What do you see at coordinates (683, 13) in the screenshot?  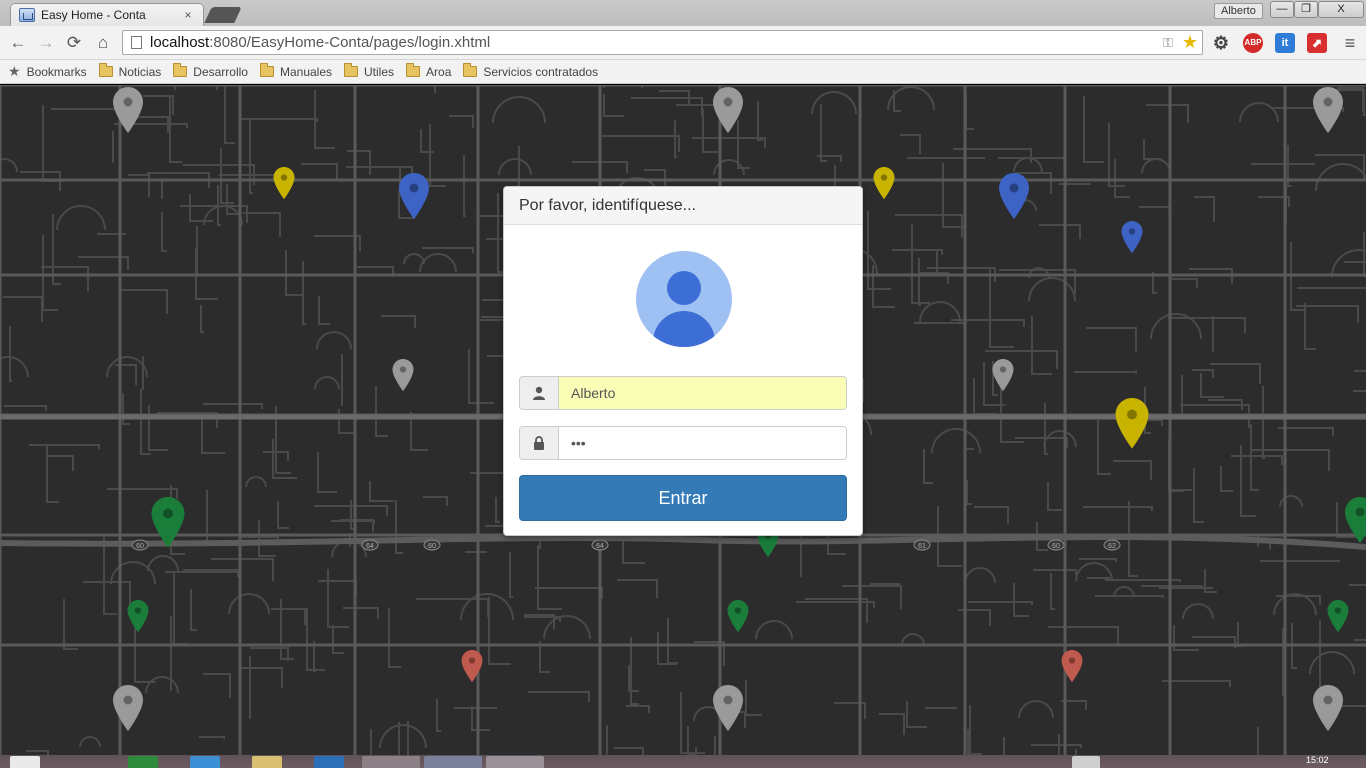 I see `browser-titlebar: Easy Home - Conta × Alberto — ❐ X` at bounding box center [683, 13].